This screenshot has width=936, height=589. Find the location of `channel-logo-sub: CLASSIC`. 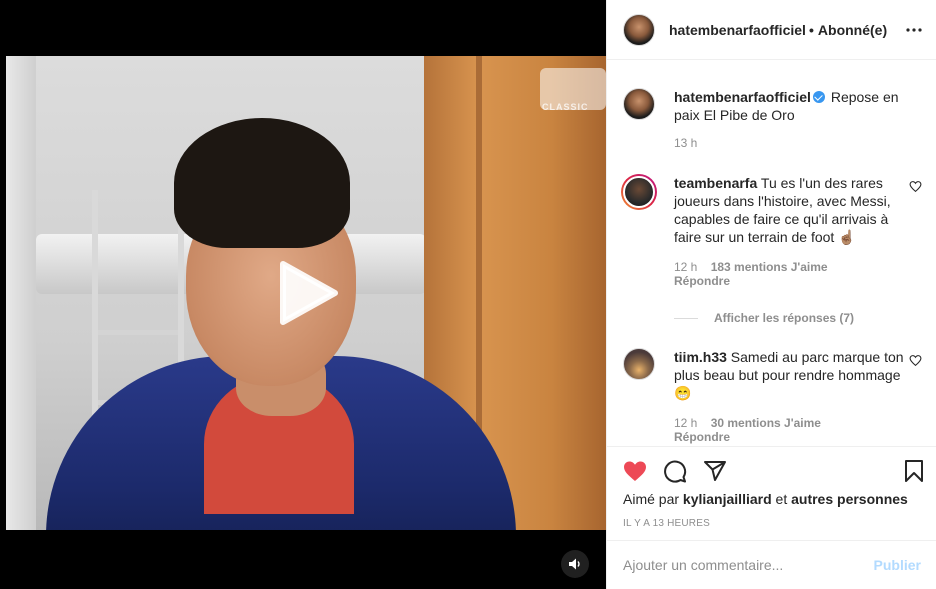

channel-logo-sub: CLASSIC is located at coordinates (565, 107).